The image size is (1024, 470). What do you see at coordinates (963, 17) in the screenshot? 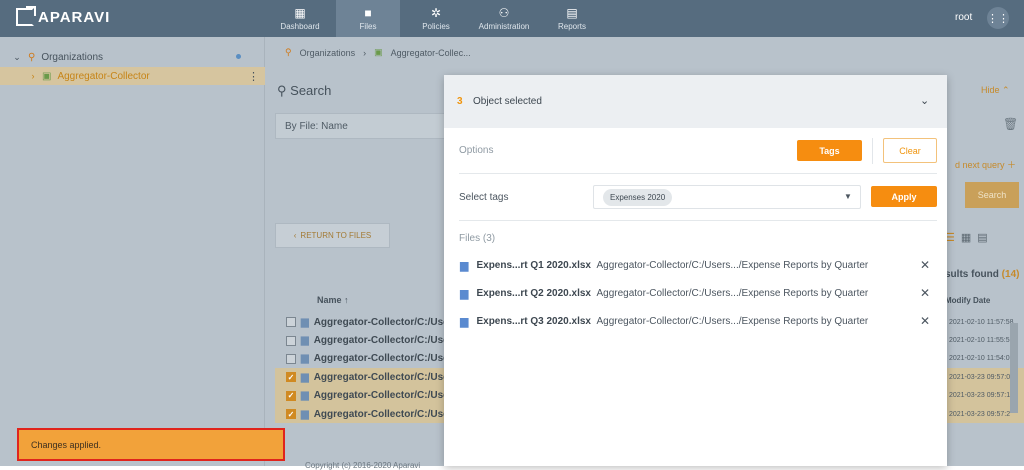
I see `user-menu: root` at bounding box center [963, 17].